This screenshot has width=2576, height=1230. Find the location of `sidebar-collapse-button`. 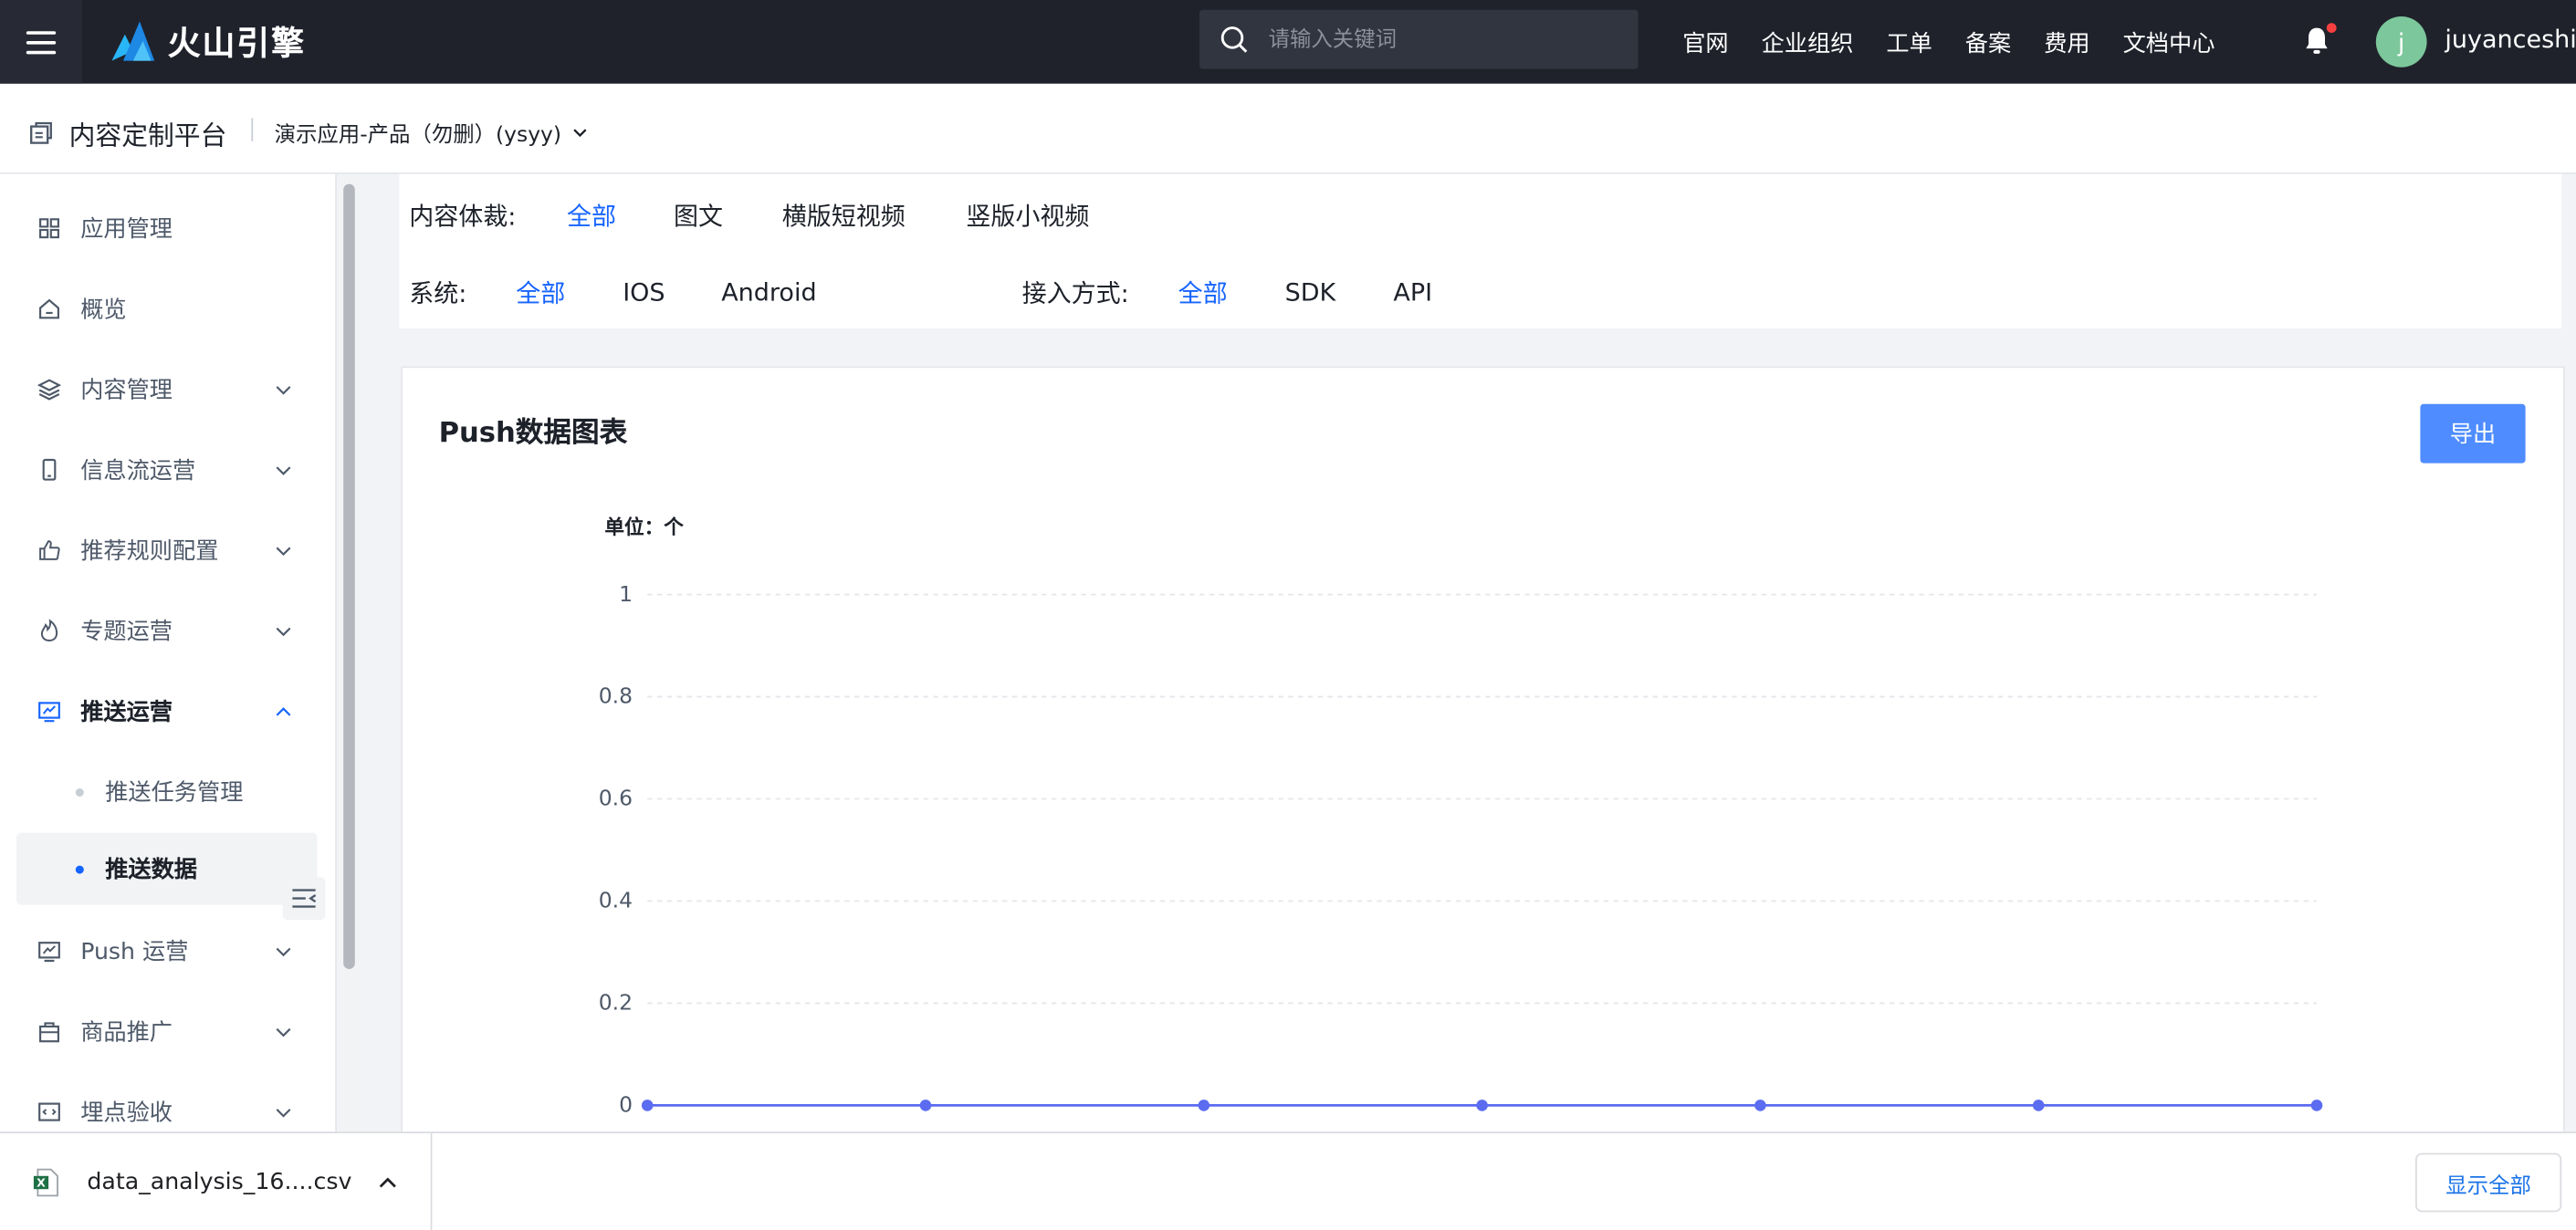

sidebar-collapse-button is located at coordinates (304, 899).